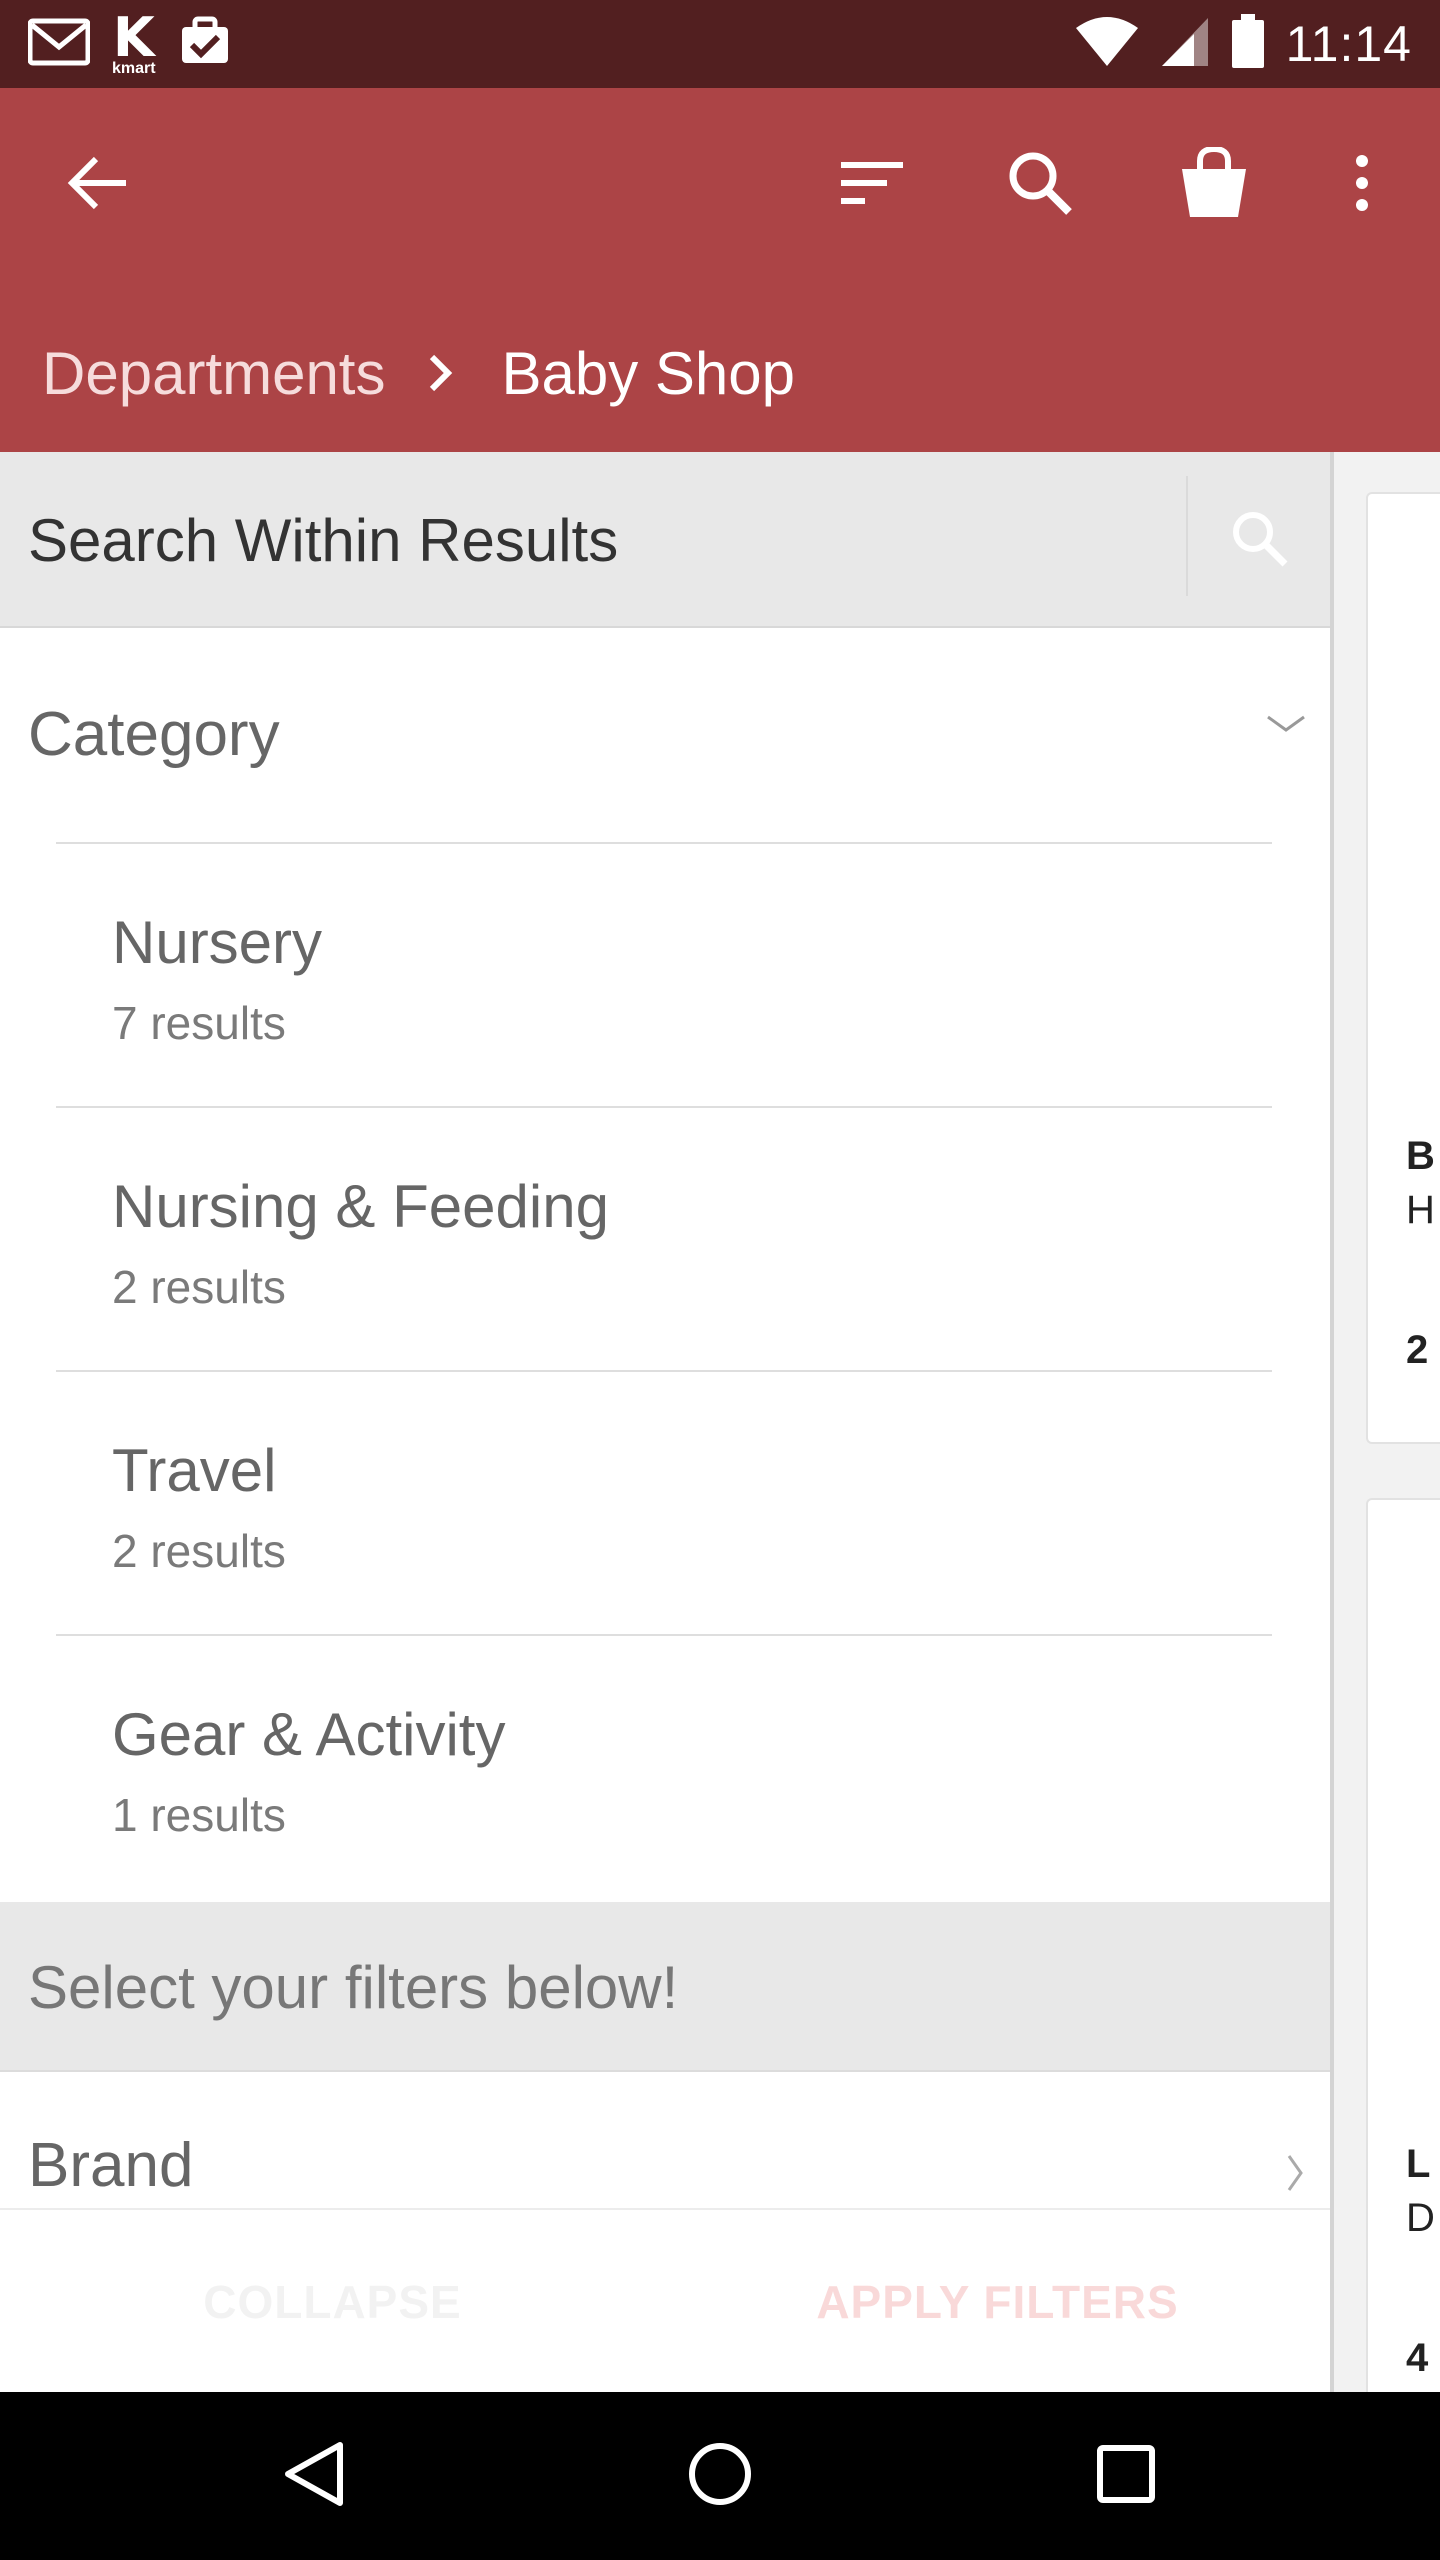 The width and height of the screenshot is (1440, 2560). I want to click on shopping-bag-icon, so click(1214, 184).